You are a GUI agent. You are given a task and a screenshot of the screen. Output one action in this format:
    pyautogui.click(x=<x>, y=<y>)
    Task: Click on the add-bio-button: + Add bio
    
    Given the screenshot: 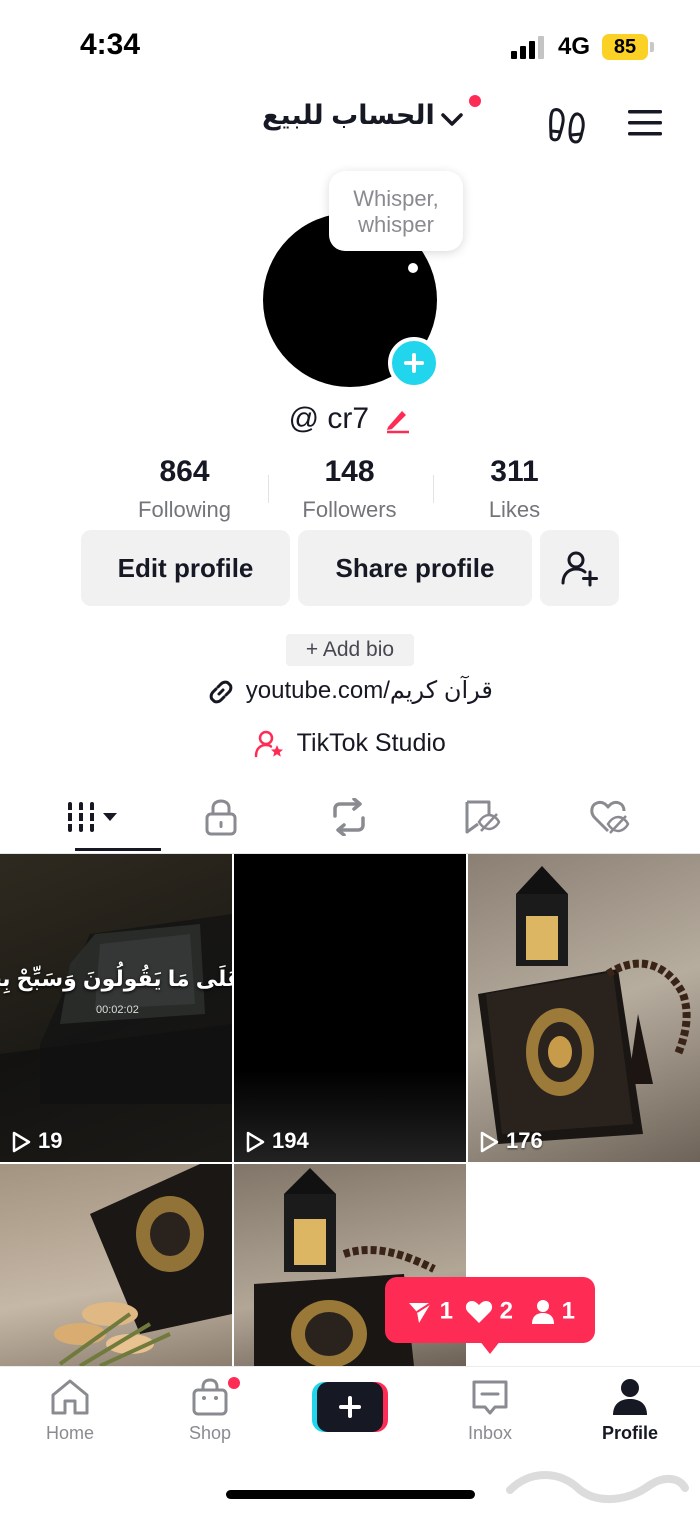 What is the action you would take?
    pyautogui.click(x=350, y=650)
    